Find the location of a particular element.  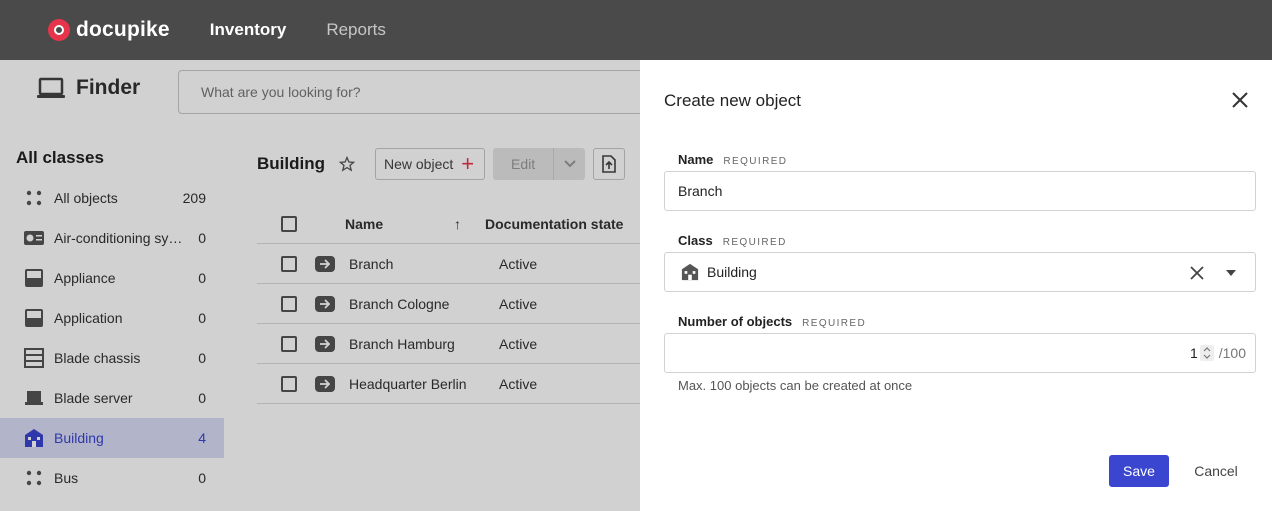

class-label-text: Class is located at coordinates (695, 240).